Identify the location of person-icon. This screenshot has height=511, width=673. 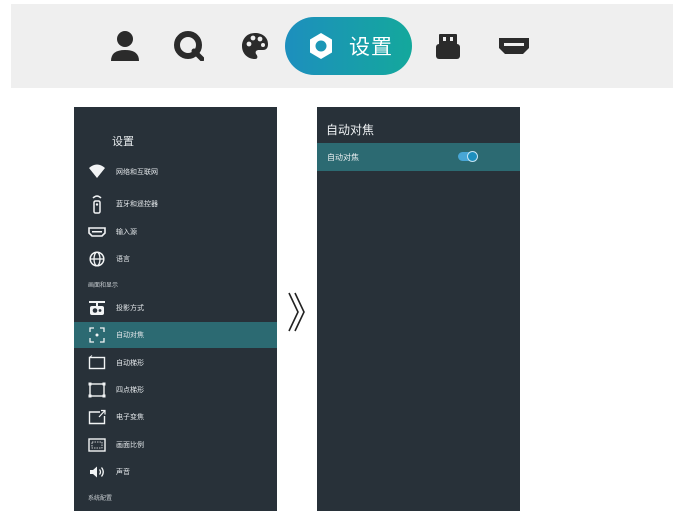
(125, 46).